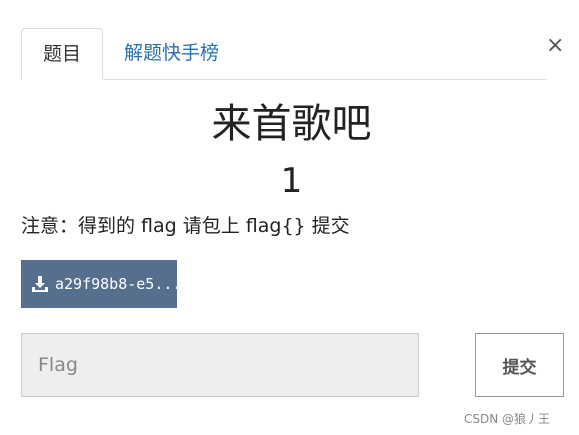 This screenshot has height=435, width=579. I want to click on flag-input, so click(220, 365).